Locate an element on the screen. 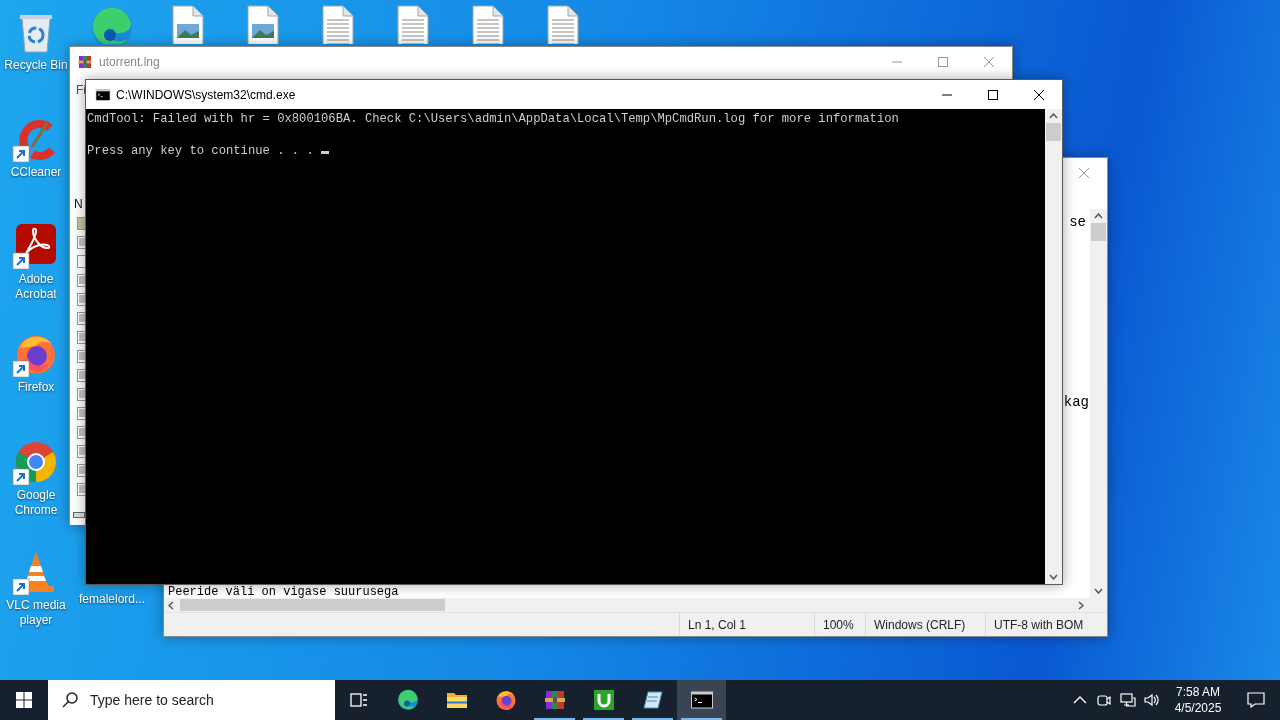 This screenshot has height=720, width=1280. clock-date: 4/5/2025 is located at coordinates (1198, 708).